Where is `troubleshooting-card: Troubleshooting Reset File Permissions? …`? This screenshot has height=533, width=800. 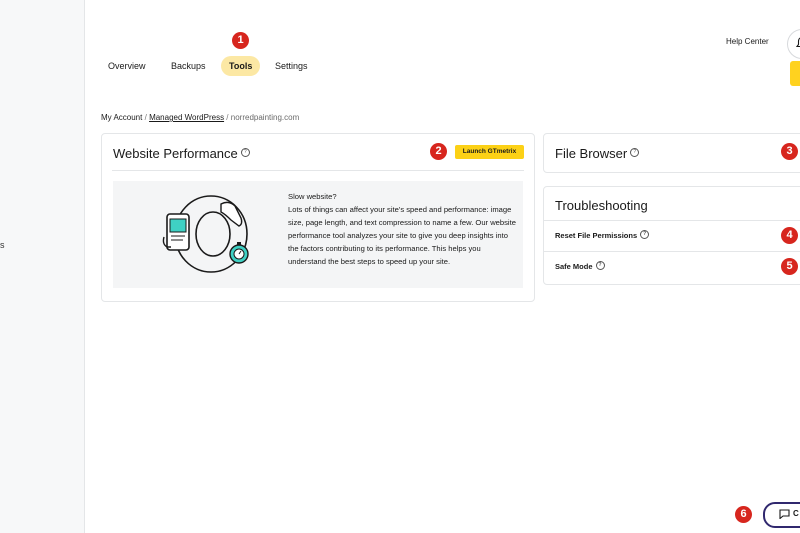 troubleshooting-card: Troubleshooting Reset File Permissions? … is located at coordinates (671, 235).